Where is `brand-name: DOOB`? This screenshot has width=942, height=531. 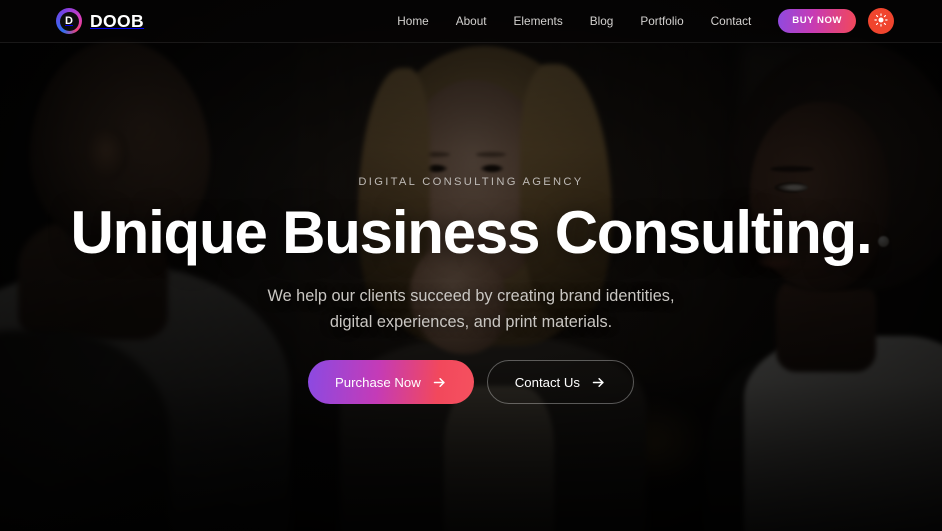 brand-name: DOOB is located at coordinates (117, 20).